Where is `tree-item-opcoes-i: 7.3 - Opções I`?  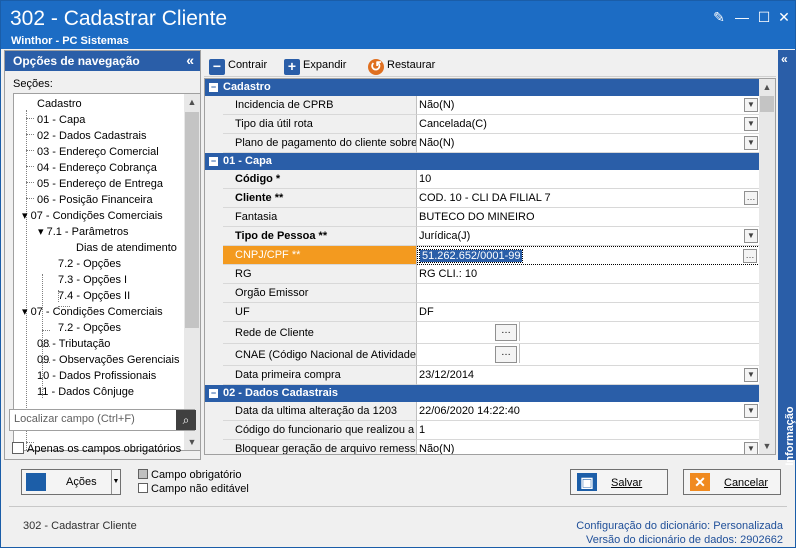
tree-item-opcoes-i: 7.3 - Opções I is located at coordinates (92, 280).